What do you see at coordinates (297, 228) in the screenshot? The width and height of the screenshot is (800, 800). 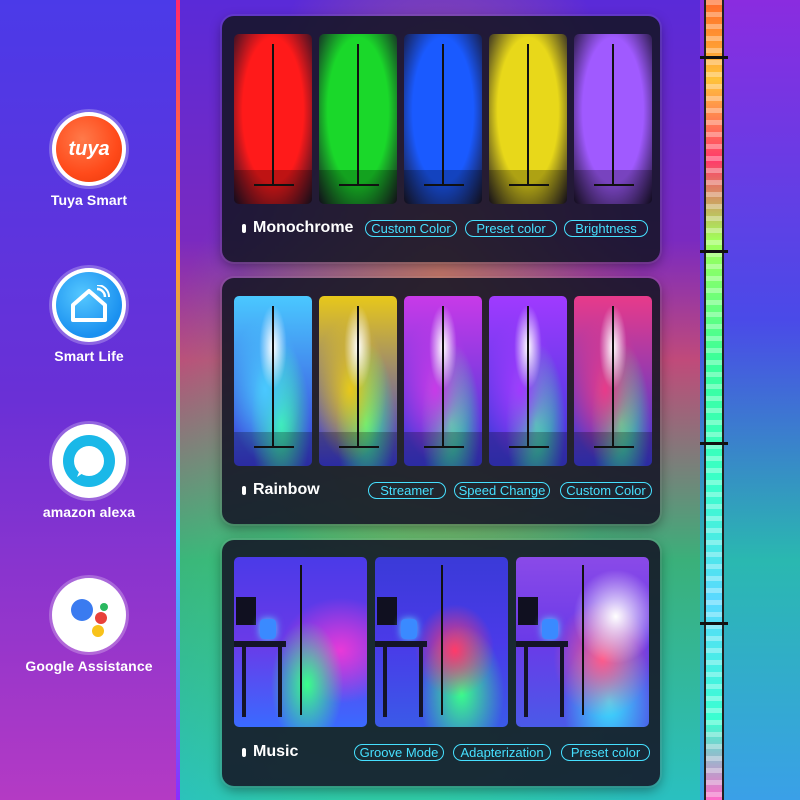 I see `mode-label-monochrome: Monochrome` at bounding box center [297, 228].